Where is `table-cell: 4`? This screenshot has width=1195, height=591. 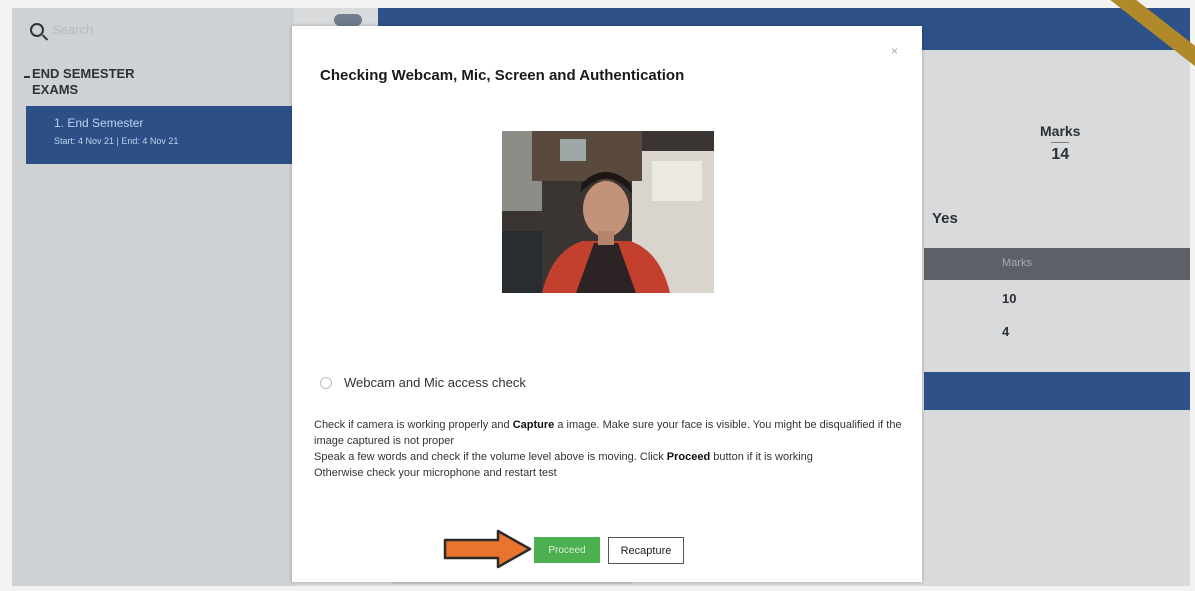
table-cell: 4 is located at coordinates (1006, 331).